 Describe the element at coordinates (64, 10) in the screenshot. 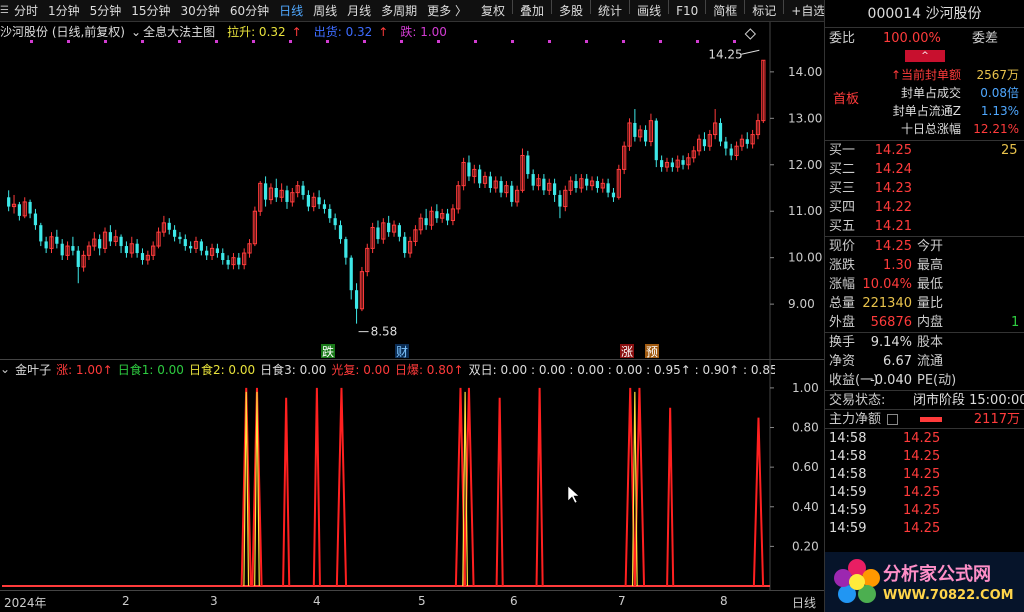

I see `tab-1: 1分钟` at that location.